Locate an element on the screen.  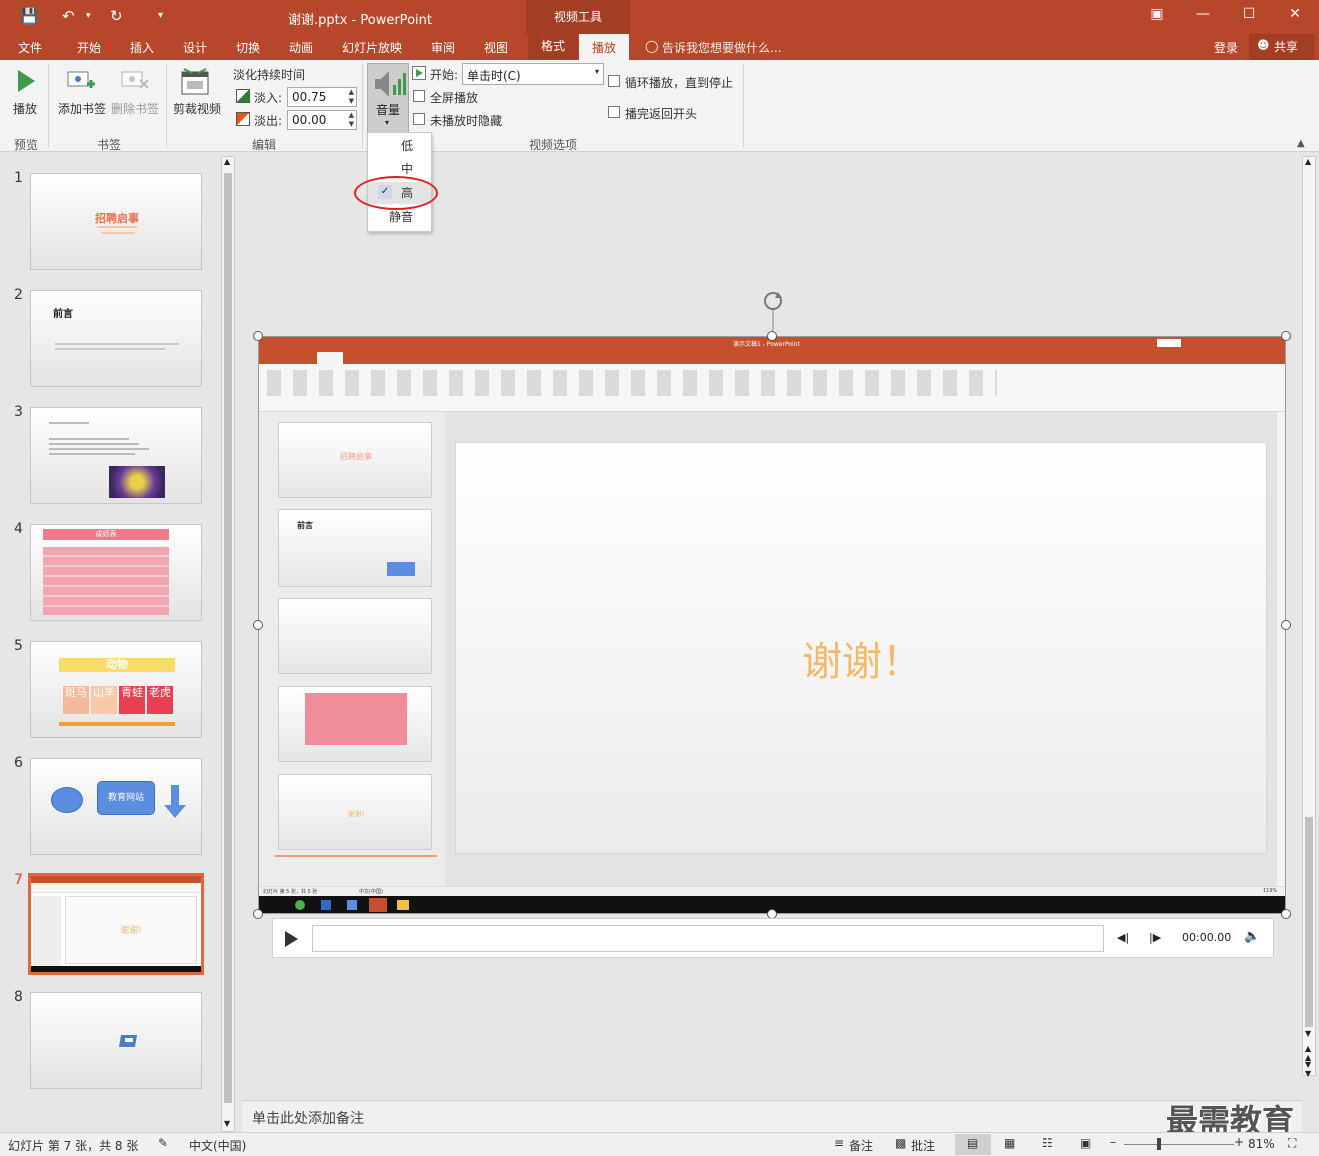
main-scrollbar: ▲ ▼ is located at coordinates (1309, 616).